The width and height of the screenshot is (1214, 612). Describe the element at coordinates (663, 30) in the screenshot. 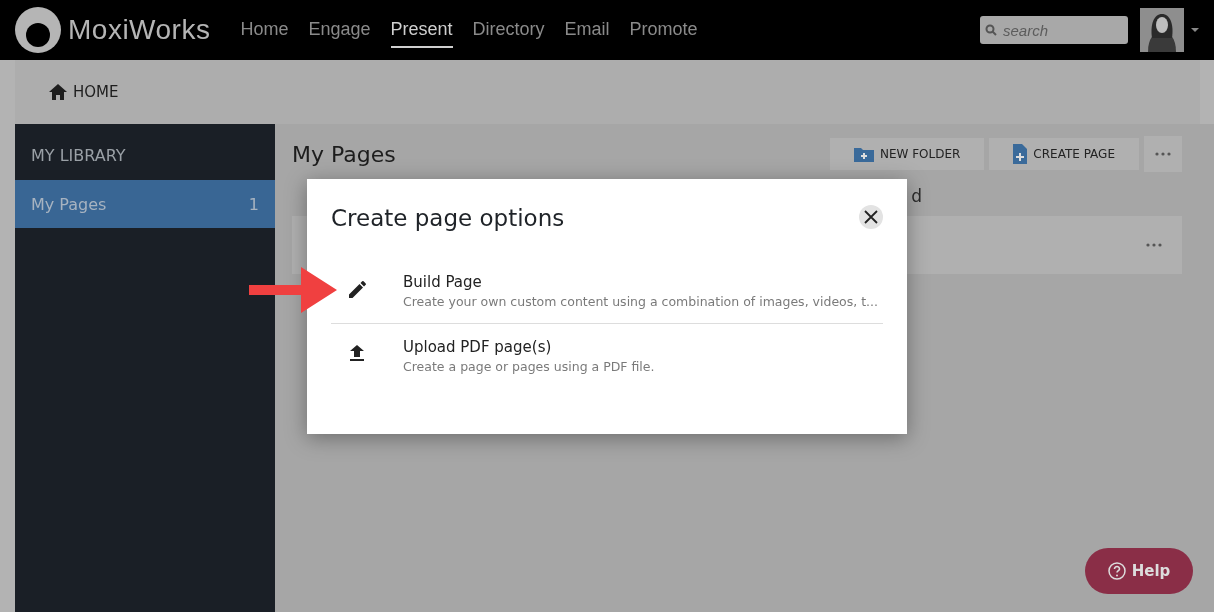

I see `nav-link: Promote` at that location.